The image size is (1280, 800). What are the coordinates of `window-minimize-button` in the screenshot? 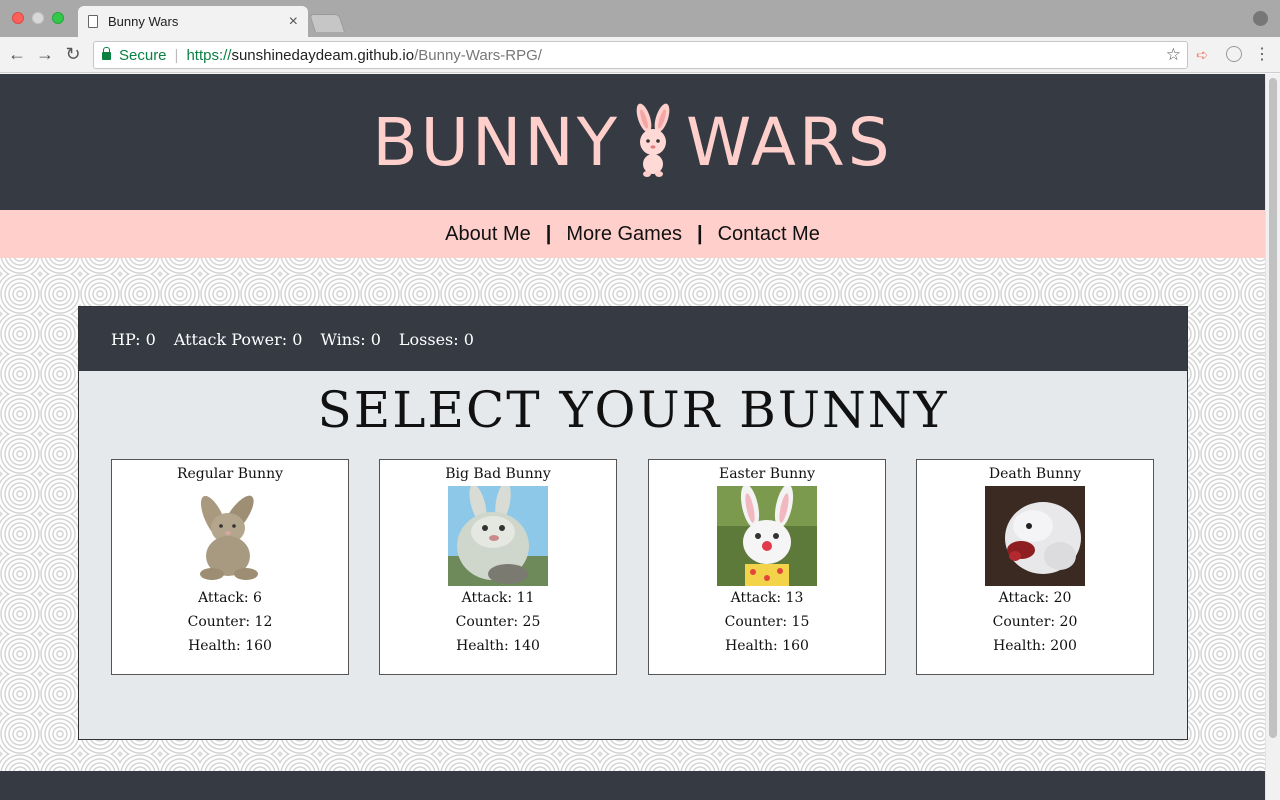 It's located at (38, 18).